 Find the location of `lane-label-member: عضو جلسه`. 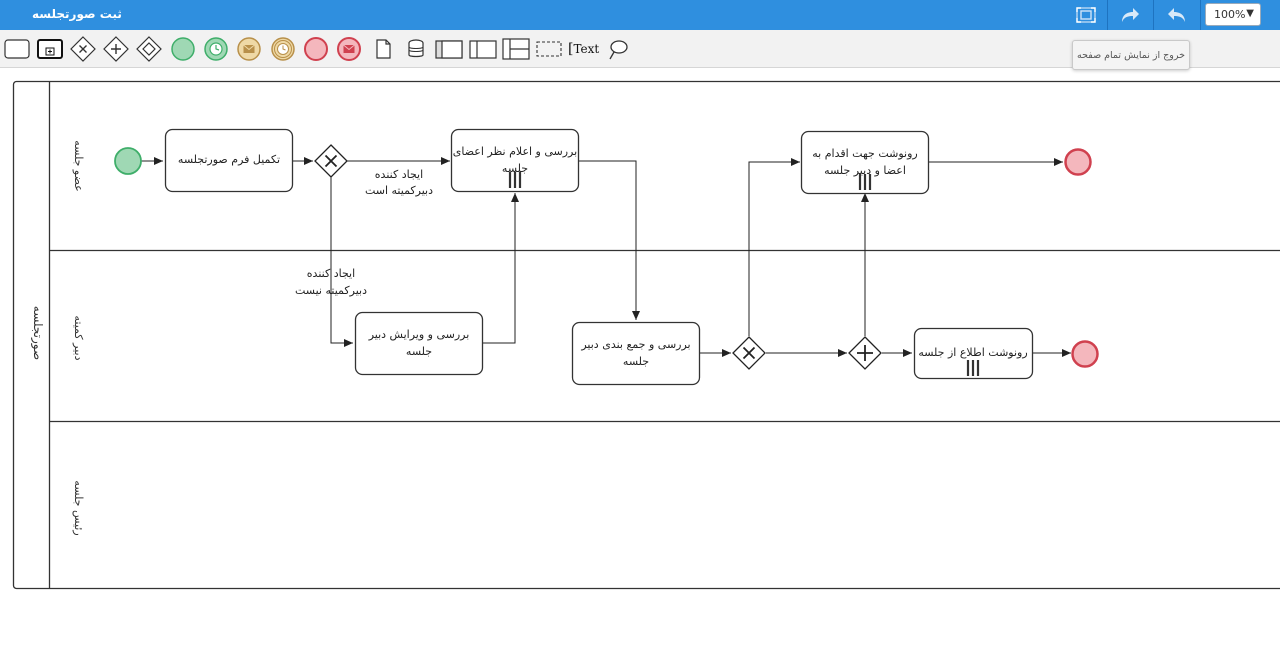

lane-label-member: عضو جلسه is located at coordinates (78, 165).